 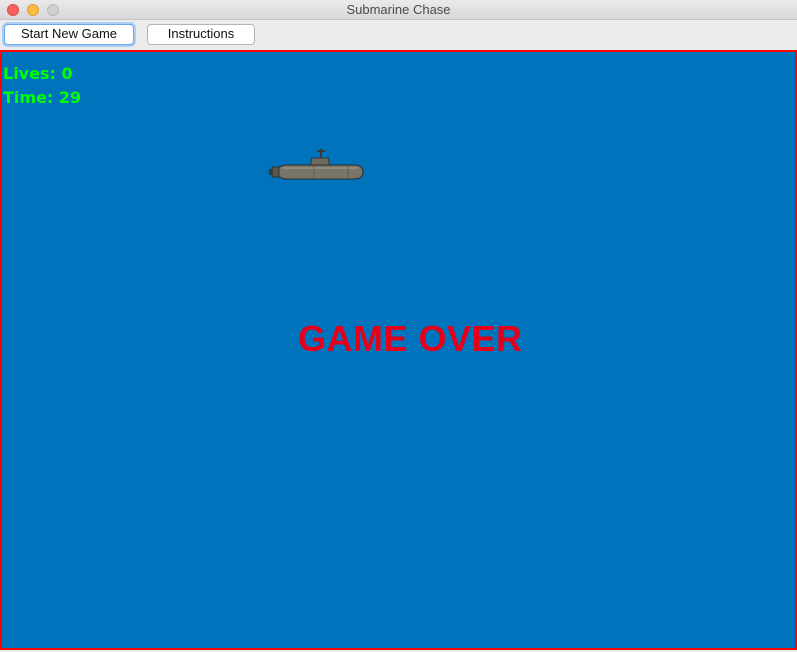 What do you see at coordinates (316, 164) in the screenshot?
I see `submarine-icon` at bounding box center [316, 164].